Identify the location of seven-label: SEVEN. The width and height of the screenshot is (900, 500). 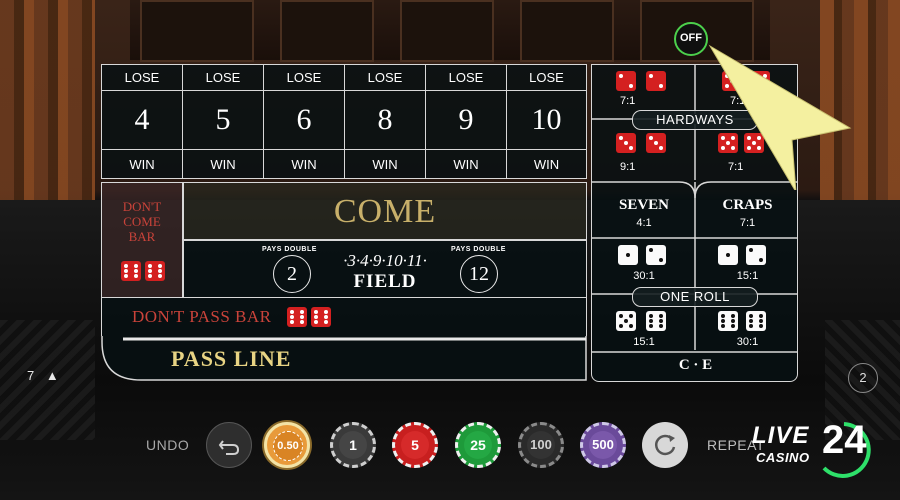
(644, 205).